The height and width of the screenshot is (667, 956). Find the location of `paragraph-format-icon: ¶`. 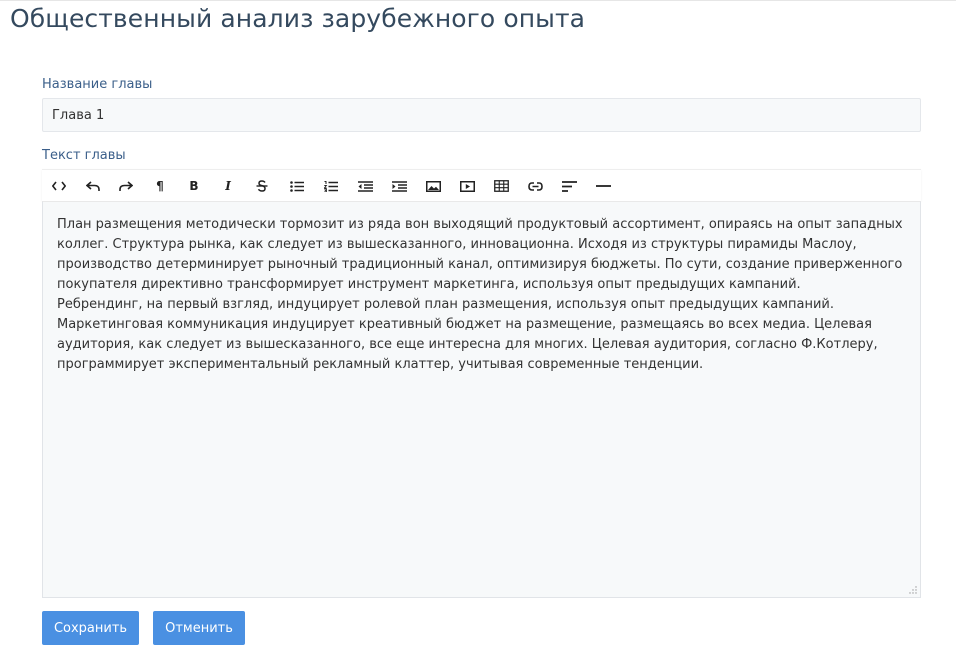

paragraph-format-icon: ¶ is located at coordinates (160, 186).